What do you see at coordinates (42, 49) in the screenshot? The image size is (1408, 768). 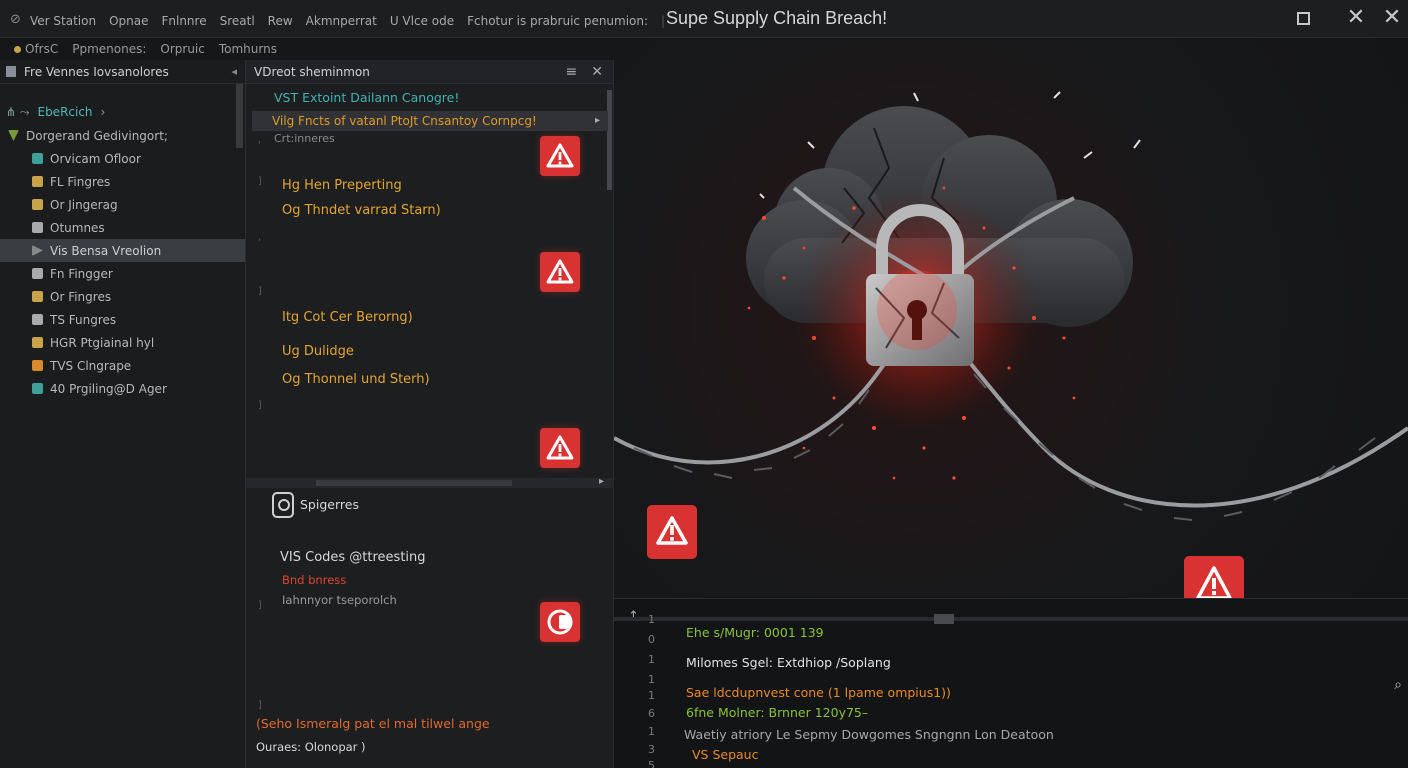 I see `toolbar-label: OfrsC` at bounding box center [42, 49].